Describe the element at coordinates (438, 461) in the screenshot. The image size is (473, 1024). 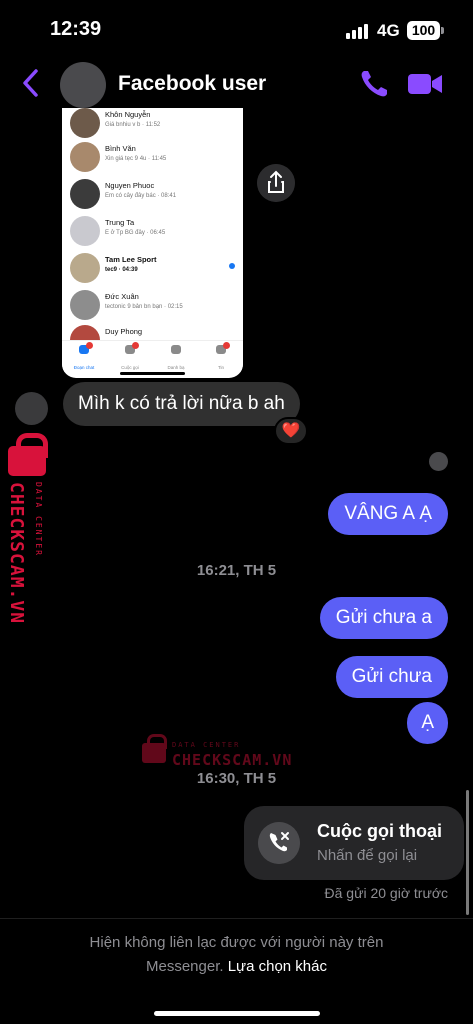
I see `seen-avatar` at that location.